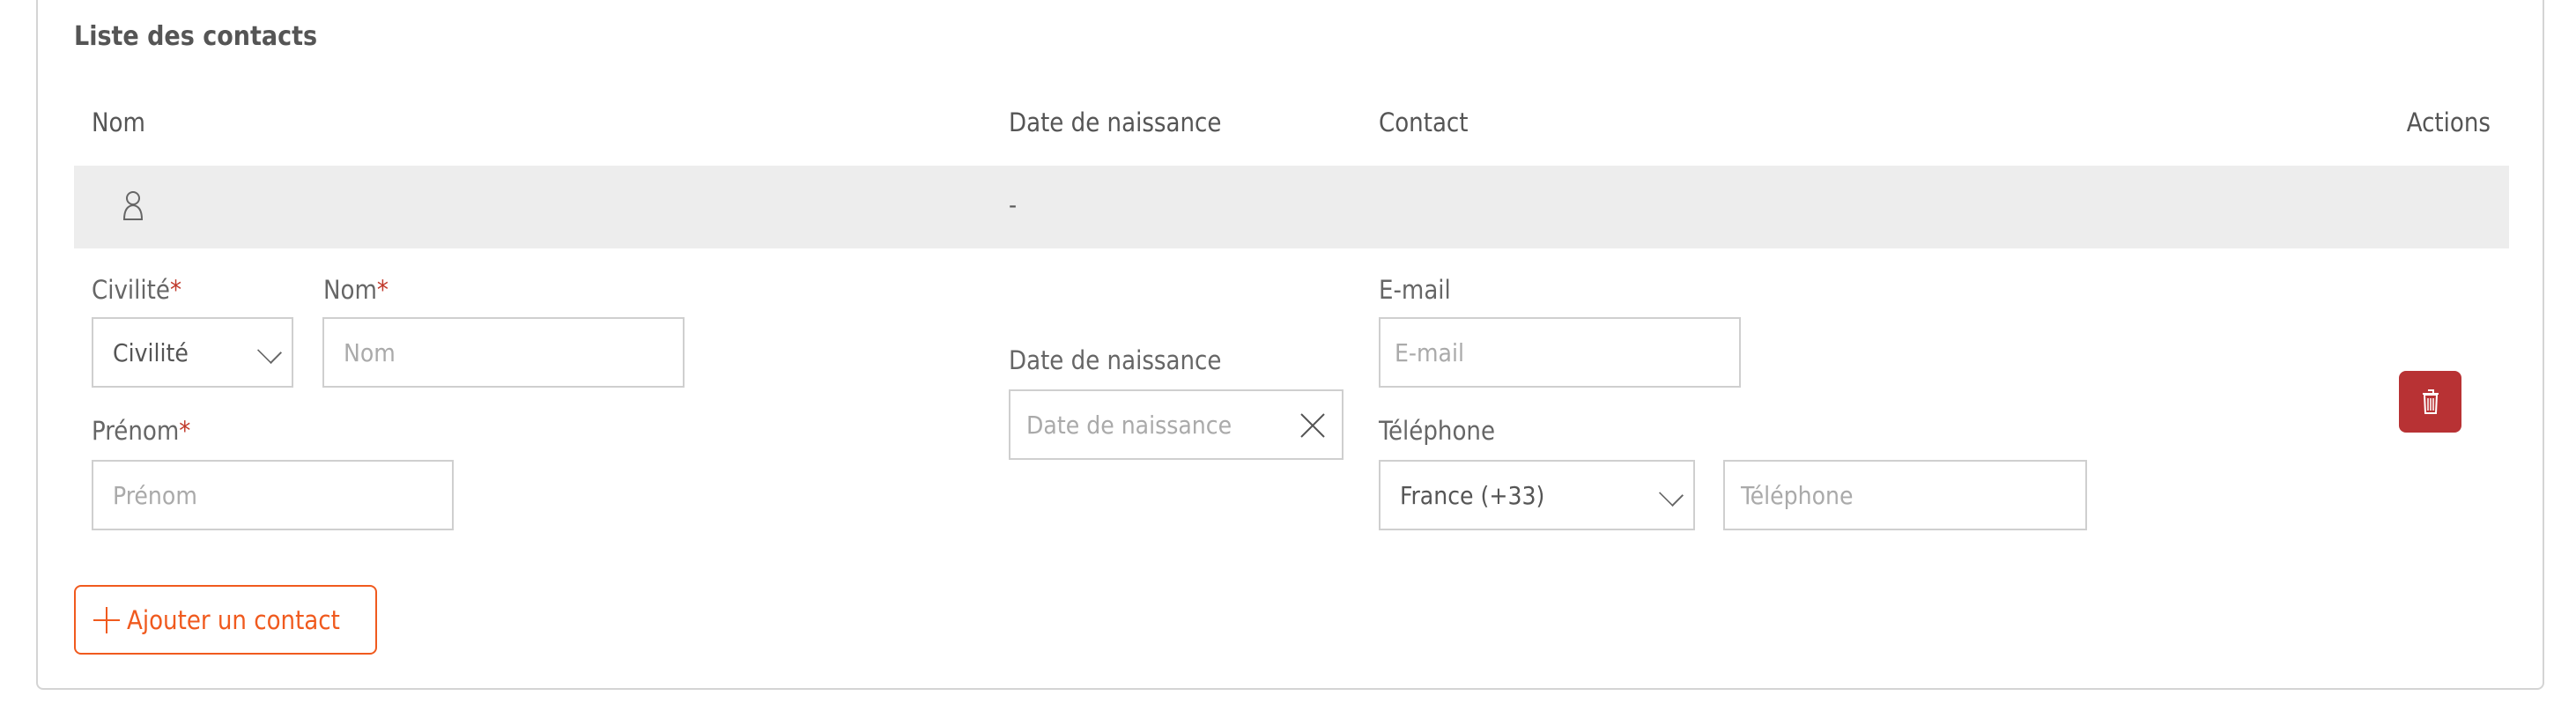 The image size is (2576, 718). I want to click on first-name-label: Prénom*, so click(141, 431).